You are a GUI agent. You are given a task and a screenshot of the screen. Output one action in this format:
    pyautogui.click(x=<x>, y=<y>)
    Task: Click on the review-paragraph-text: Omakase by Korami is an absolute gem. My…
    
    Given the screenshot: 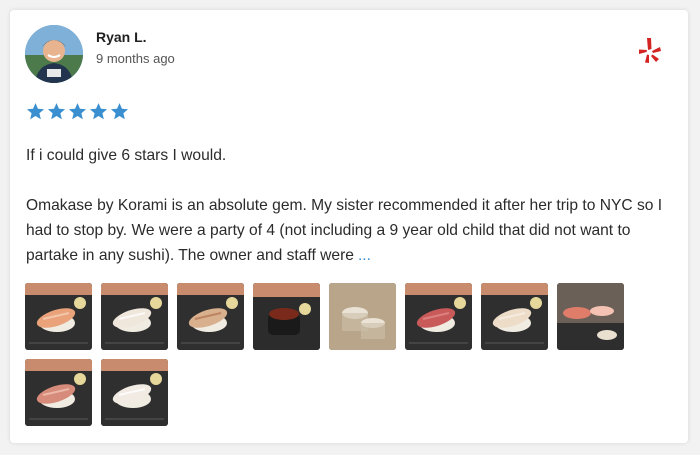 What is the action you would take?
    pyautogui.click(x=344, y=230)
    